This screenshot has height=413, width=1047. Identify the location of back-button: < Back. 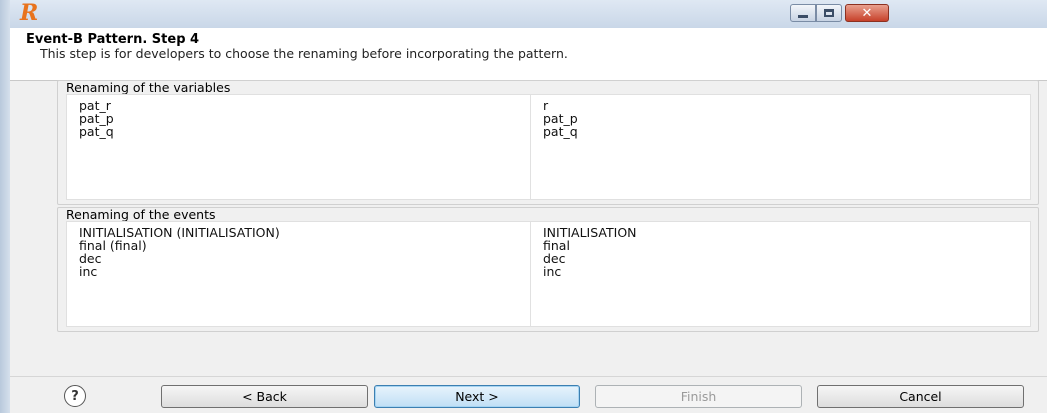
(264, 396).